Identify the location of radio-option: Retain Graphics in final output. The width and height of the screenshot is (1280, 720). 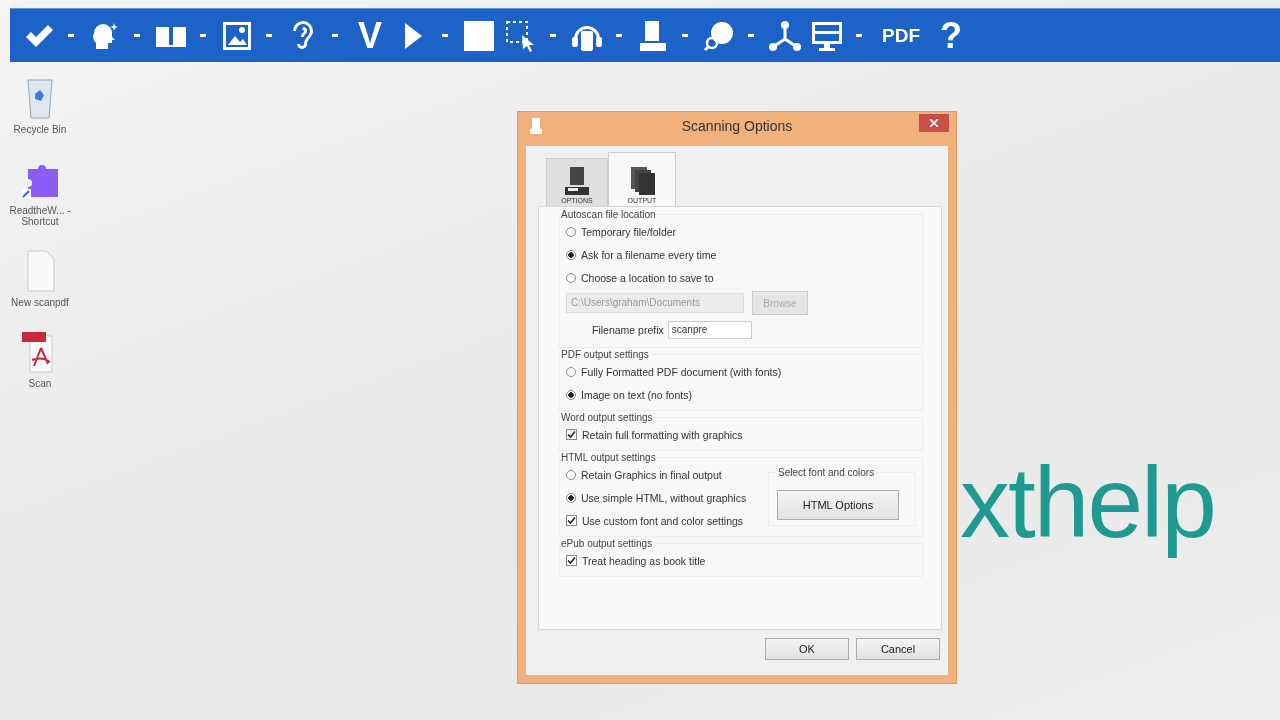
(664, 474).